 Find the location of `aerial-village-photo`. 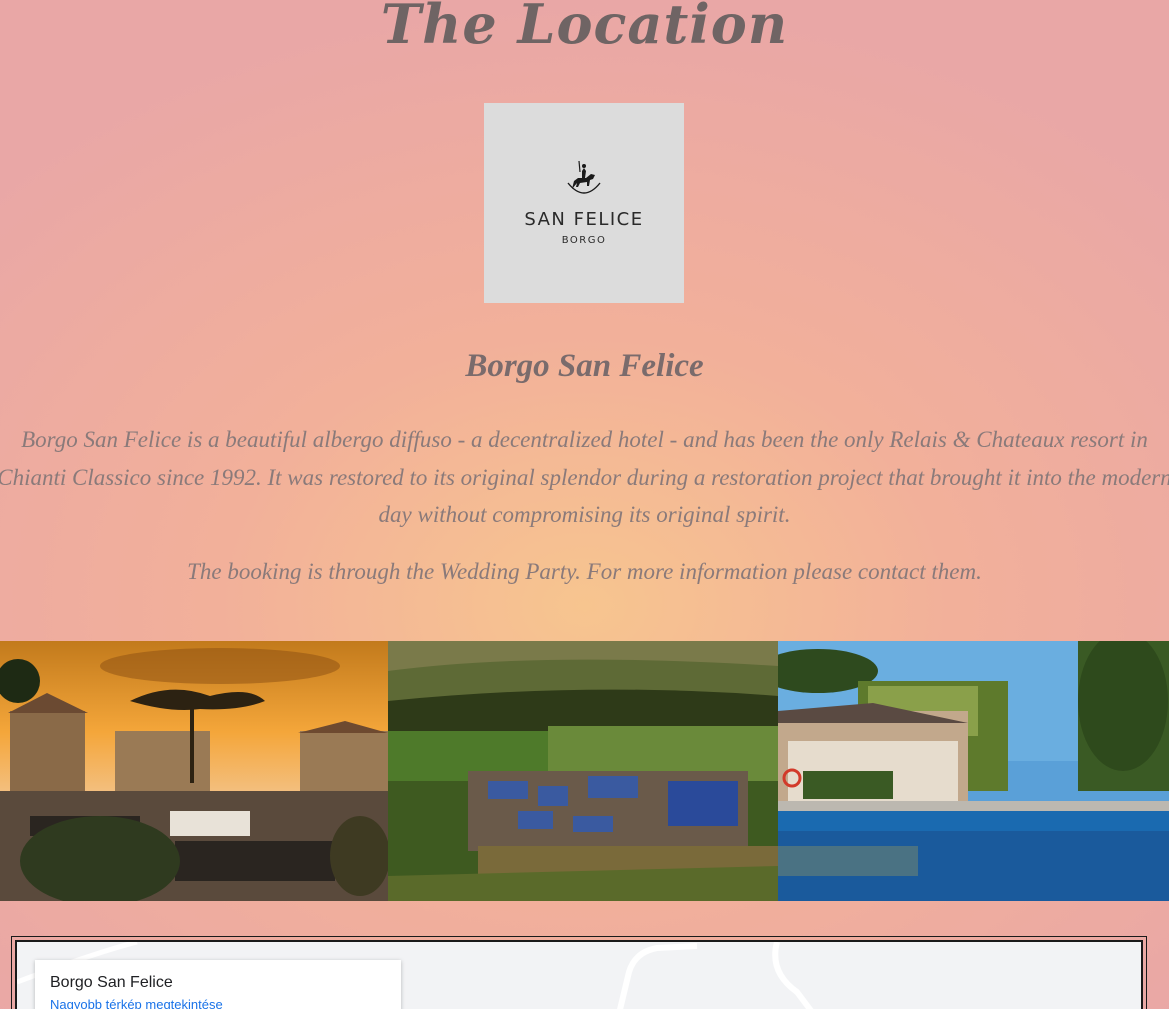

aerial-village-photo is located at coordinates (583, 771).